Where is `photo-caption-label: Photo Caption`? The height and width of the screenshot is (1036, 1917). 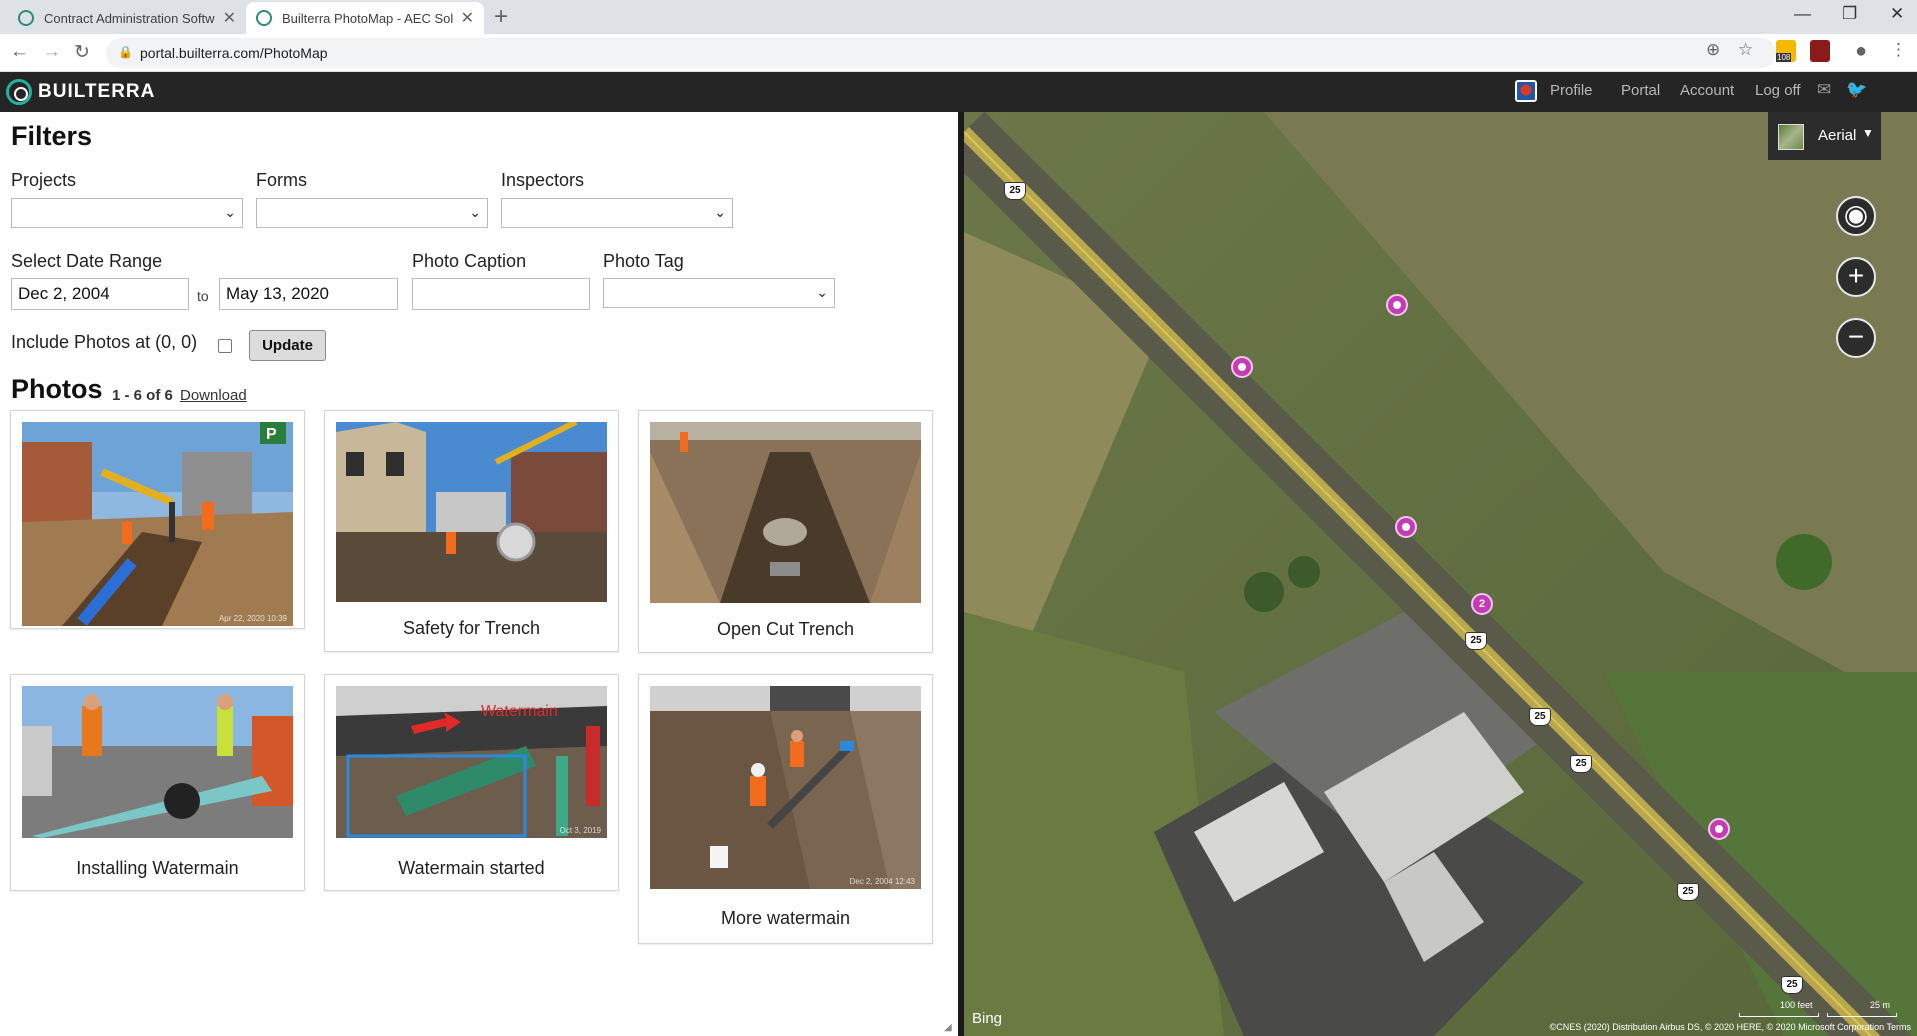
photo-caption-label: Photo Caption is located at coordinates (469, 261).